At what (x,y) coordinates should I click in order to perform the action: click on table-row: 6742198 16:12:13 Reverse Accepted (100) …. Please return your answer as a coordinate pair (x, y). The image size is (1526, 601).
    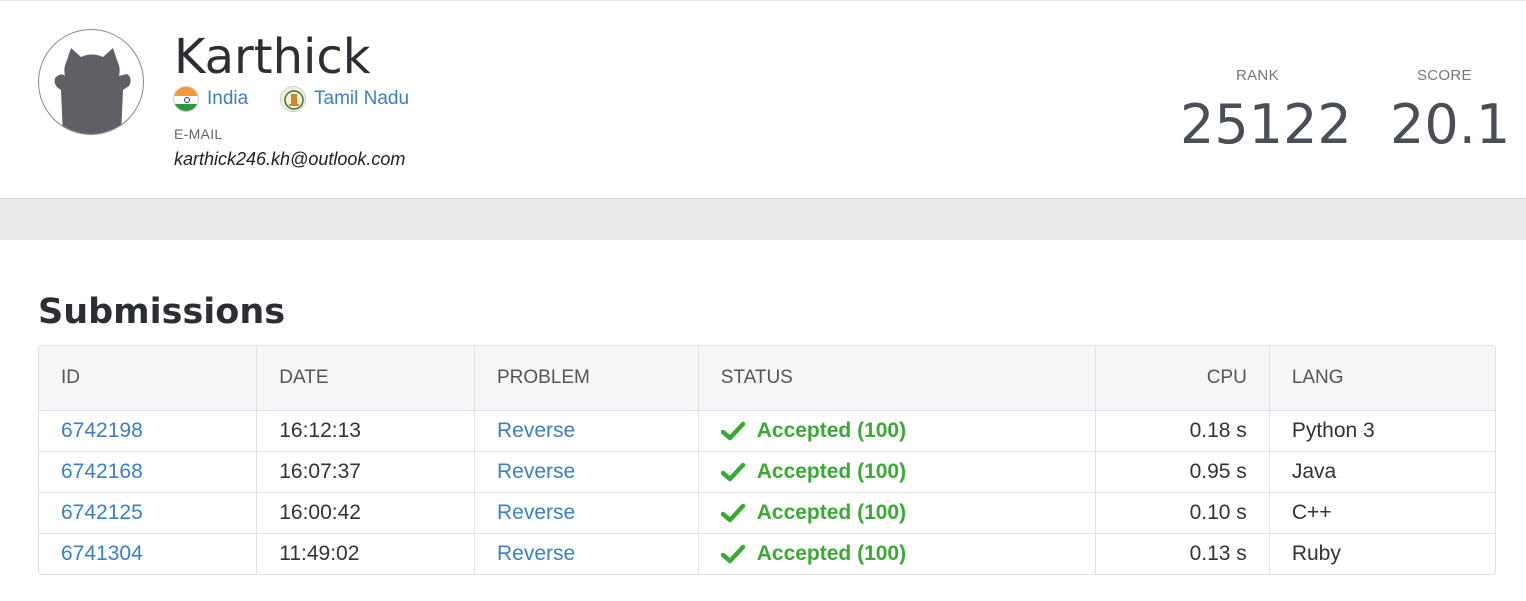
    Looking at the image, I should click on (767, 431).